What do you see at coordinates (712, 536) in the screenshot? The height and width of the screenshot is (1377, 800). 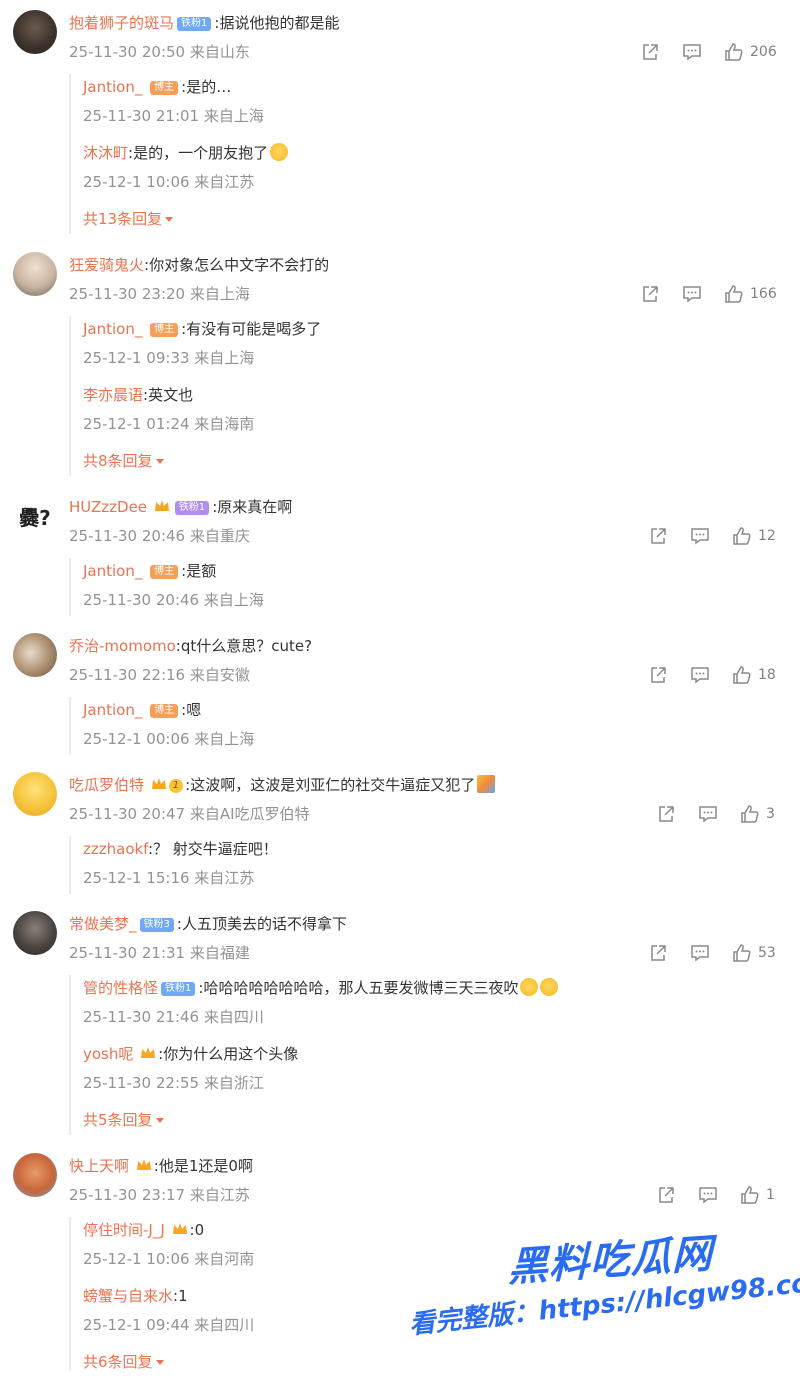 I see `comment-actions: 12` at bounding box center [712, 536].